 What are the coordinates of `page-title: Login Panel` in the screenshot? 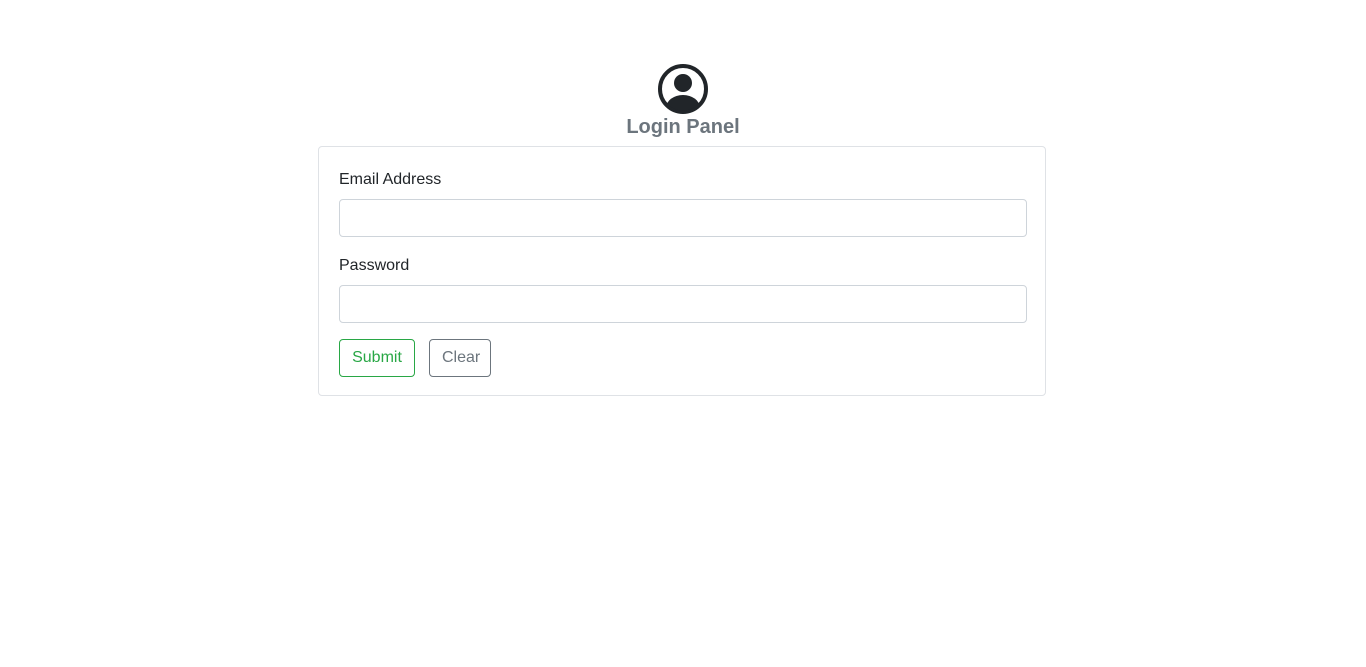 It's located at (683, 127).